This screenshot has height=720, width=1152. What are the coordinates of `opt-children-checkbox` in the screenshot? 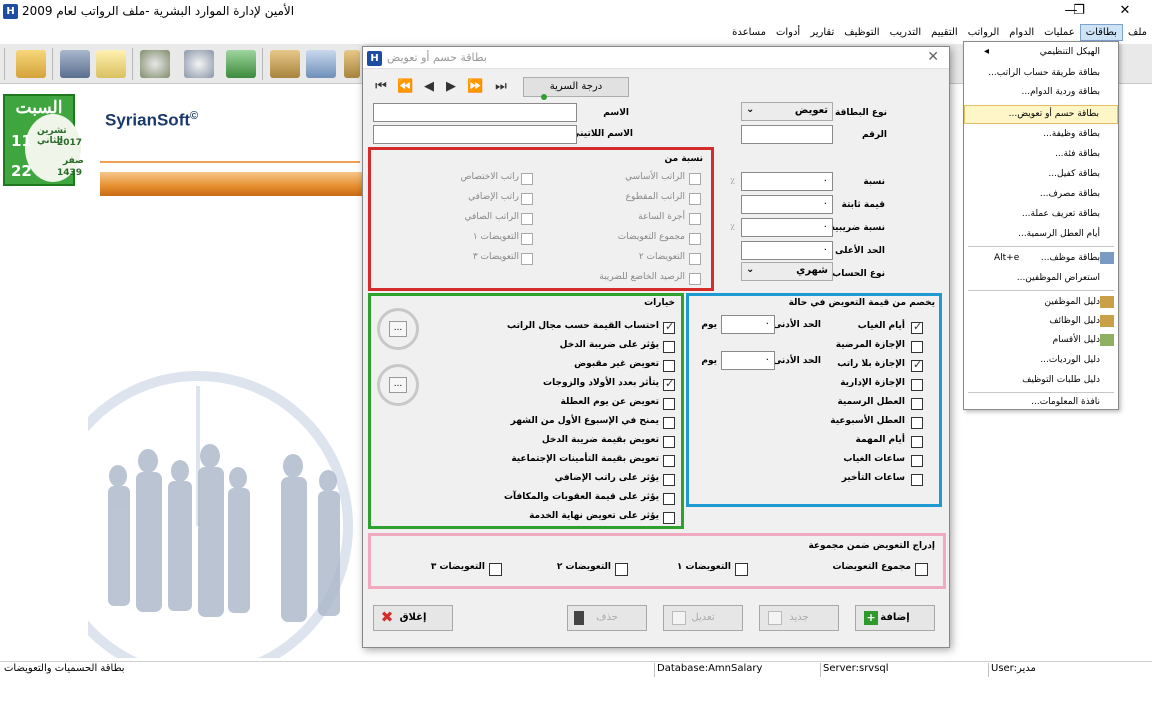 It's located at (669, 384).